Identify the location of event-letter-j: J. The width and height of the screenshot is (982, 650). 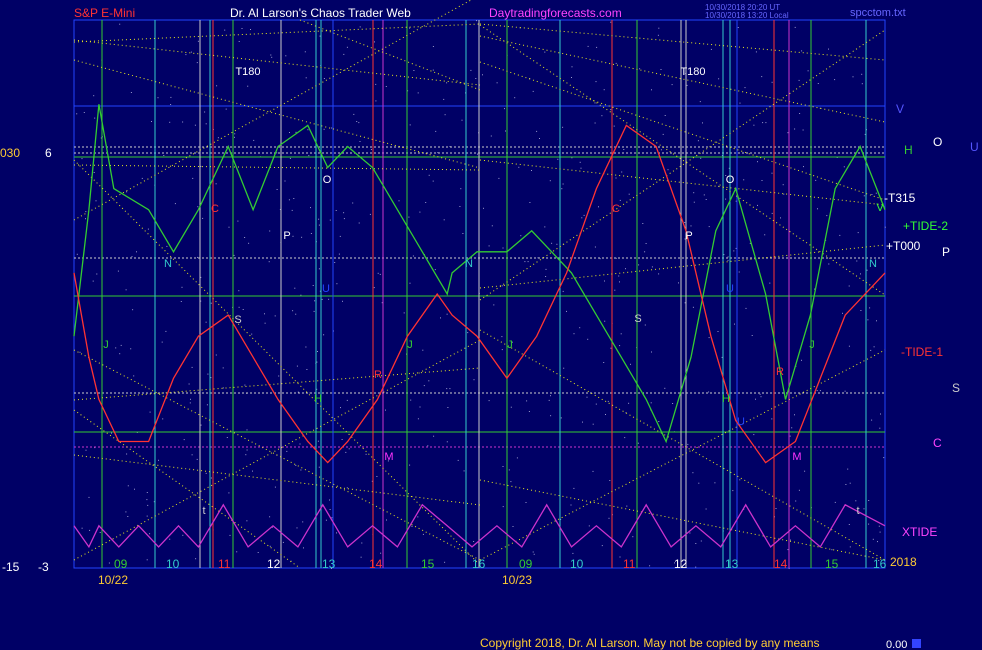
(106, 345).